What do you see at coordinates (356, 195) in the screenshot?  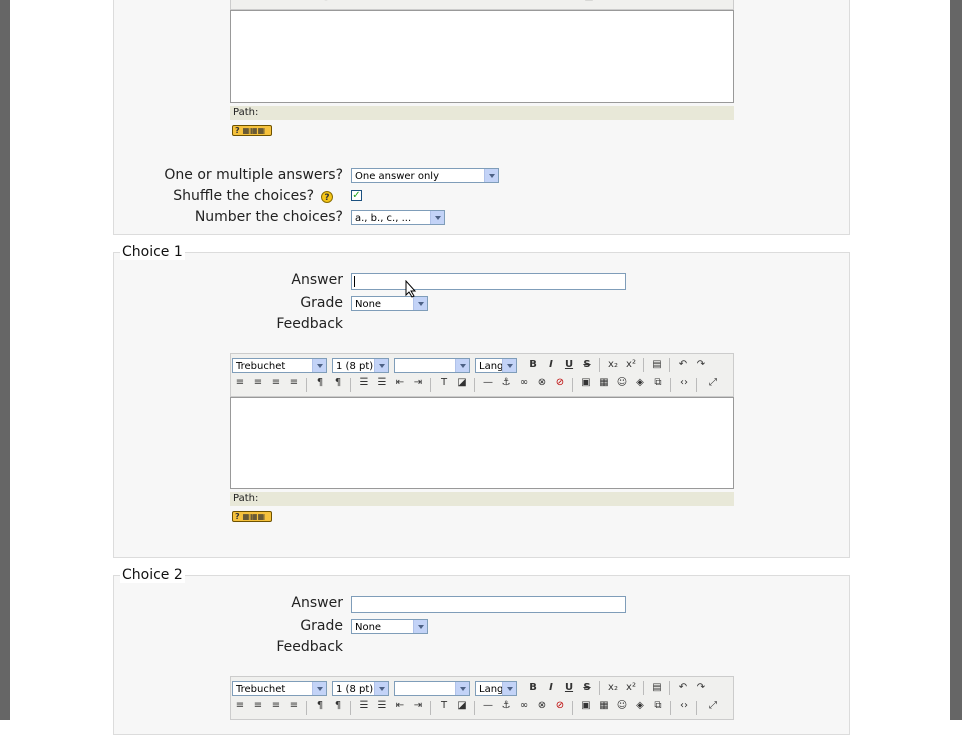 I see `shuffle-checkbox: ✓` at bounding box center [356, 195].